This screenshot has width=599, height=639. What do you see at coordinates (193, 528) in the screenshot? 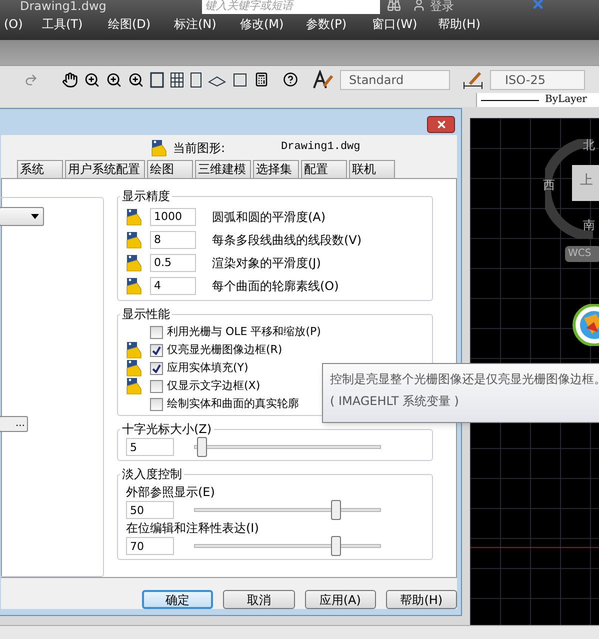
I see `field-label: 在位编辑和注释性表达(I)` at bounding box center [193, 528].